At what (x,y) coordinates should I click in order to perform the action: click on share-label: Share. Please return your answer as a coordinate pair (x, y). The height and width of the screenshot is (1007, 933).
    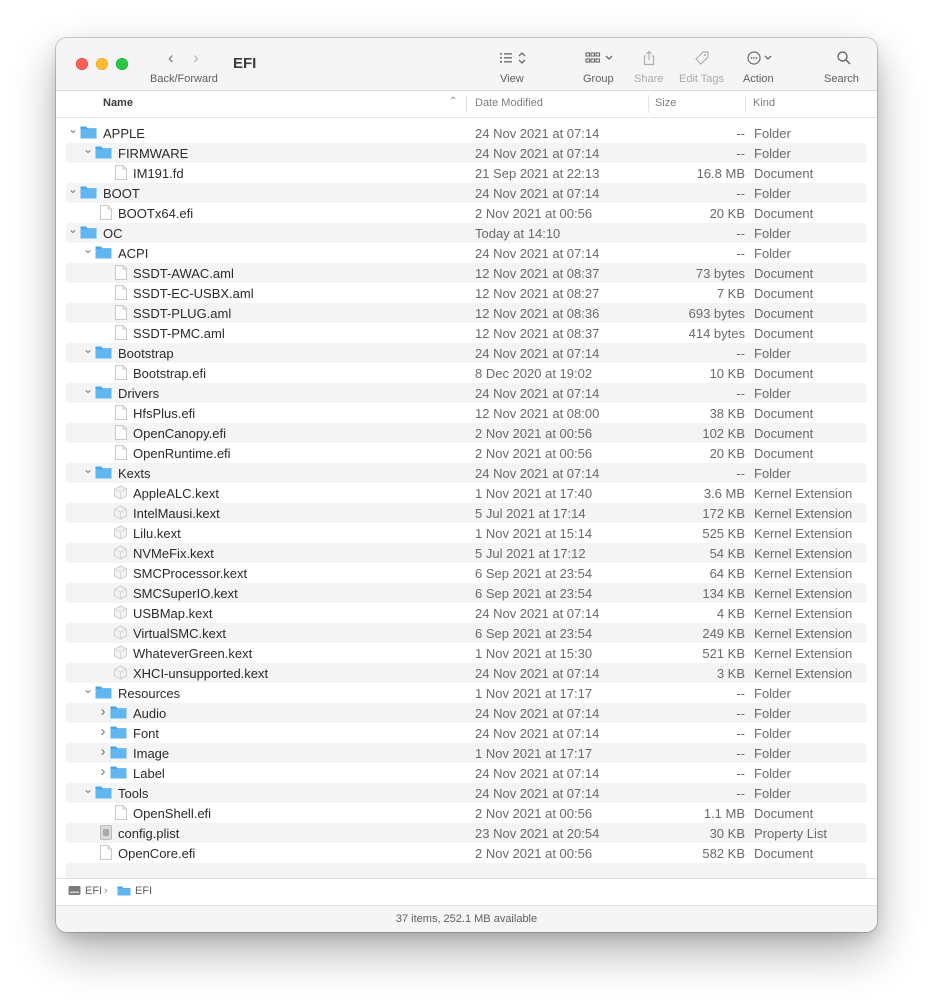
    Looking at the image, I should click on (648, 79).